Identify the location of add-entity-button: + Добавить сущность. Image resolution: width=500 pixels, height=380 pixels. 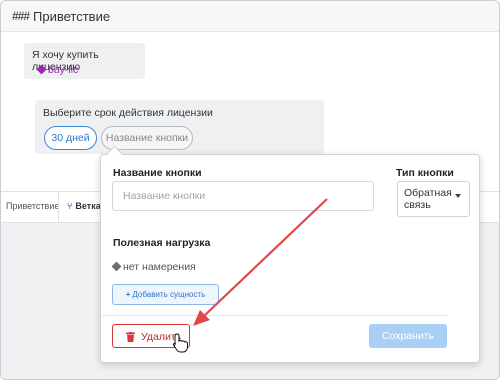
(165, 294).